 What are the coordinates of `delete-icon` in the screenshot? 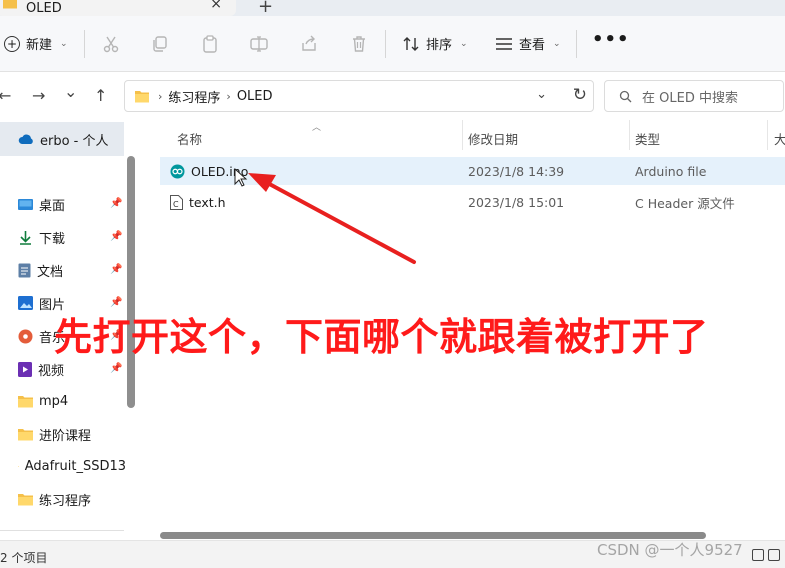 It's located at (359, 44).